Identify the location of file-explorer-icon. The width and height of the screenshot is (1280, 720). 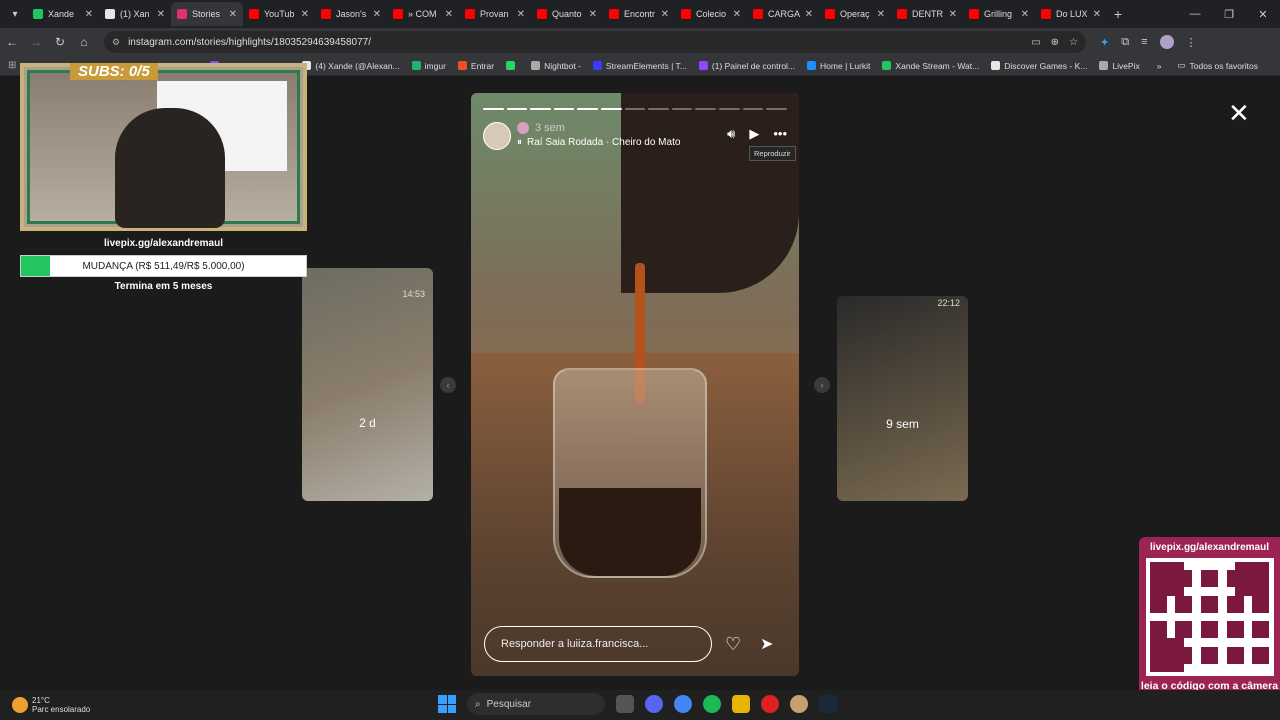
(741, 704).